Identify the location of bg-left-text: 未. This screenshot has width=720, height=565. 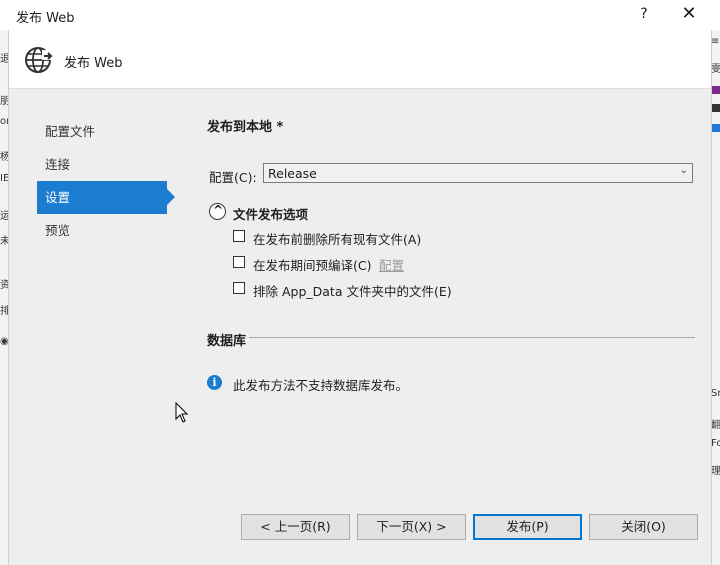
(4, 241).